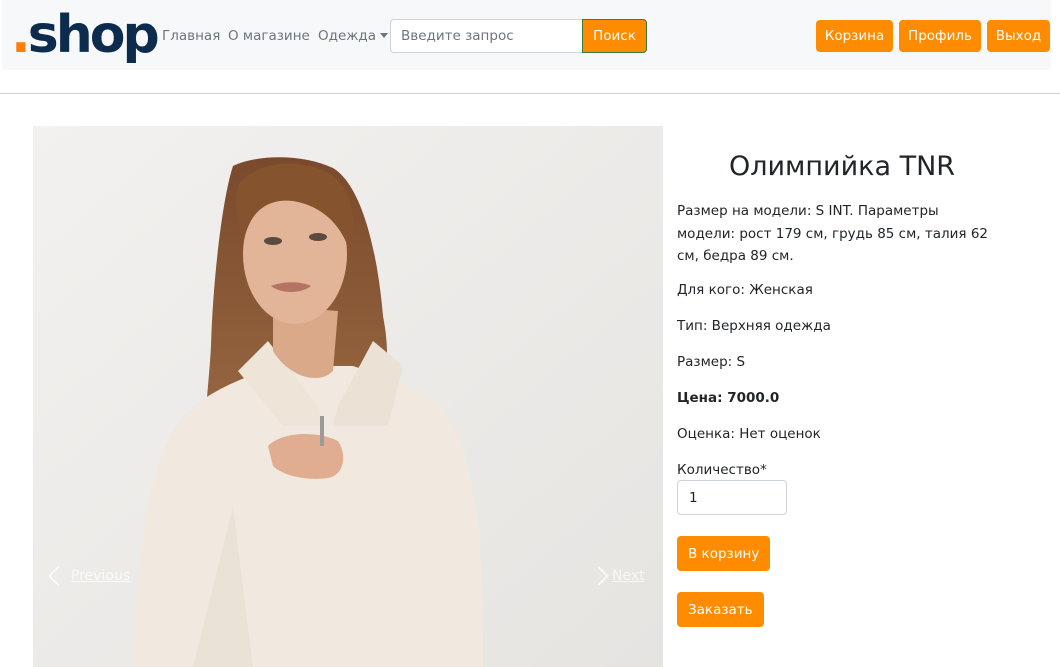 This screenshot has height=667, width=1060. I want to click on search-input, so click(487, 36).